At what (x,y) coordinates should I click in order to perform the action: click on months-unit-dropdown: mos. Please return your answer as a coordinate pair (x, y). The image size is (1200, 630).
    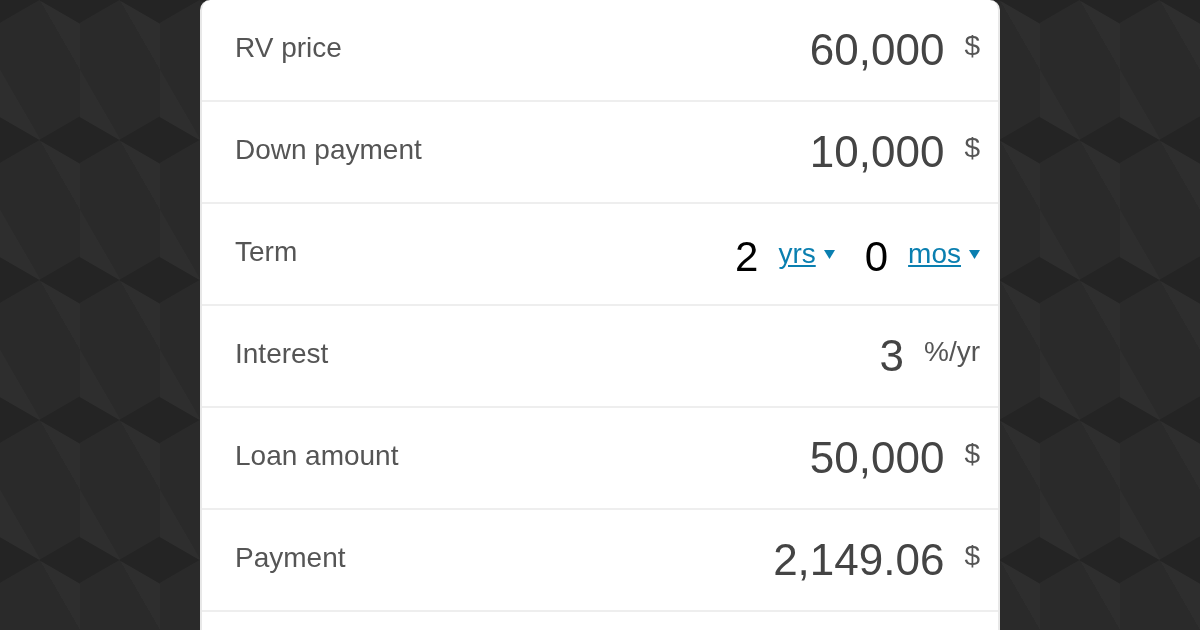
    Looking at the image, I should click on (944, 254).